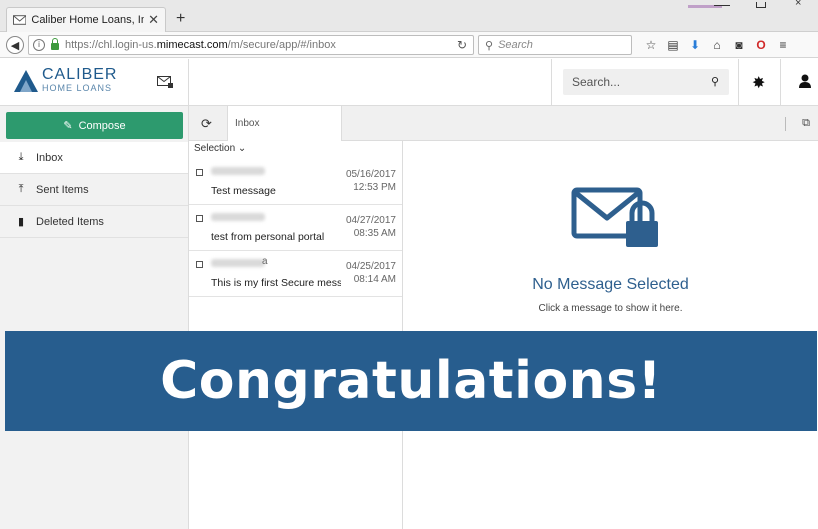 This screenshot has width=818, height=529. What do you see at coordinates (722, 3) in the screenshot?
I see `minimize-window-icon` at bounding box center [722, 3].